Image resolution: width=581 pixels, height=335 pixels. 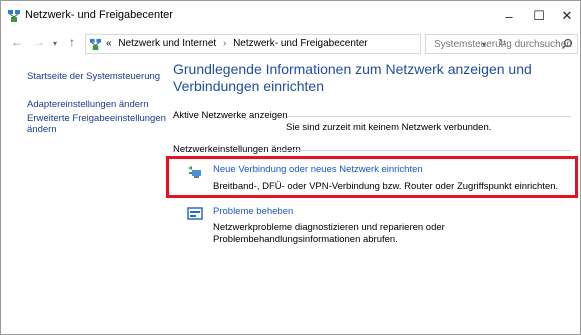 I want to click on breadcrumb-network-center: Netzwerk- und Freigabecenter, so click(x=300, y=43).